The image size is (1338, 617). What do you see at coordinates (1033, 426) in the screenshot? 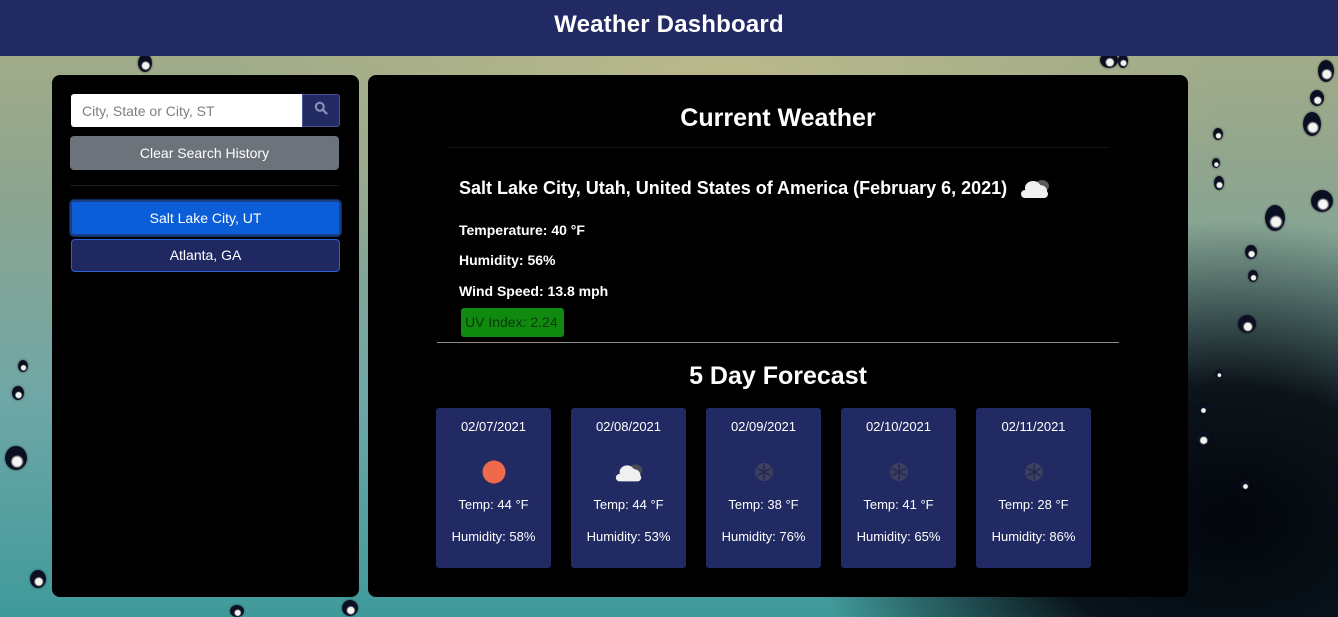
I see `forecast-date: 02/11/2021` at bounding box center [1033, 426].